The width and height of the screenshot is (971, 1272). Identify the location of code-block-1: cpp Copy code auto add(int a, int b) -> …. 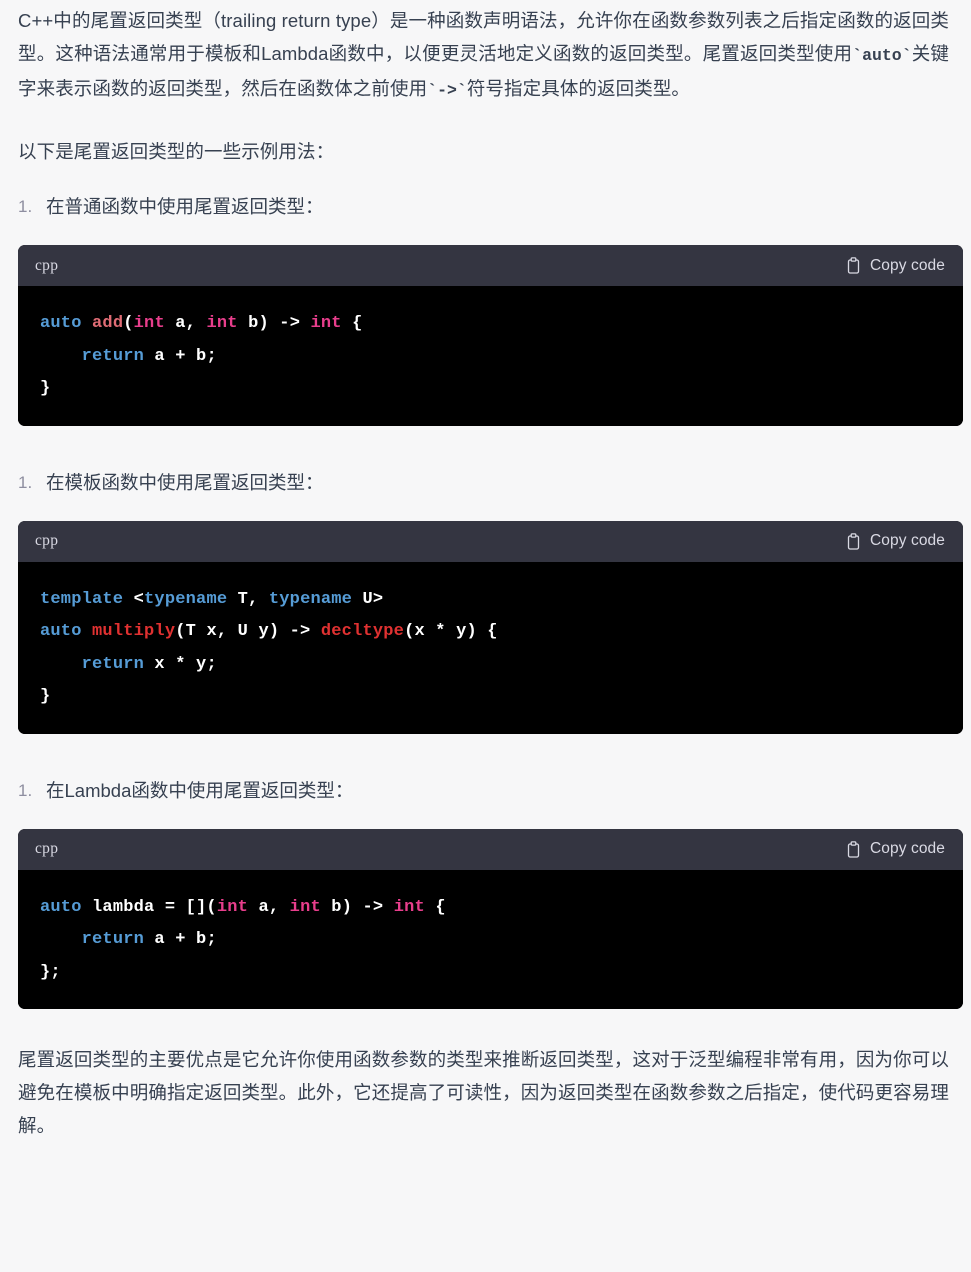
(490, 335).